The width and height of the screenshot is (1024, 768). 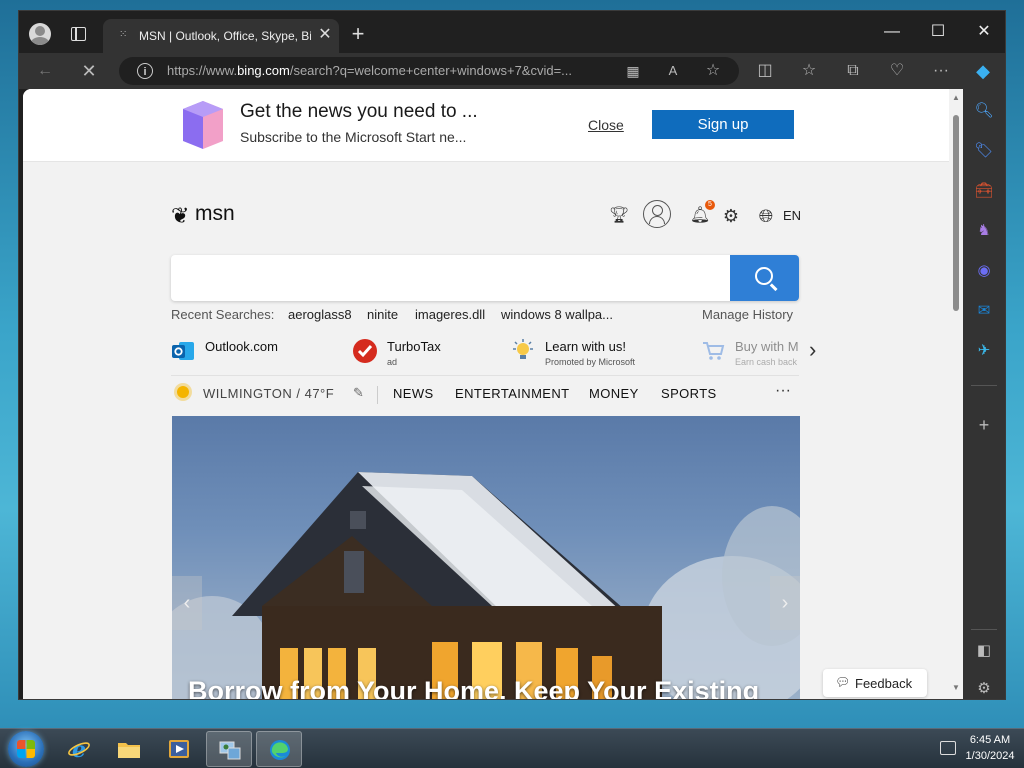 I want to click on tab-actions-icon, so click(x=78, y=34).